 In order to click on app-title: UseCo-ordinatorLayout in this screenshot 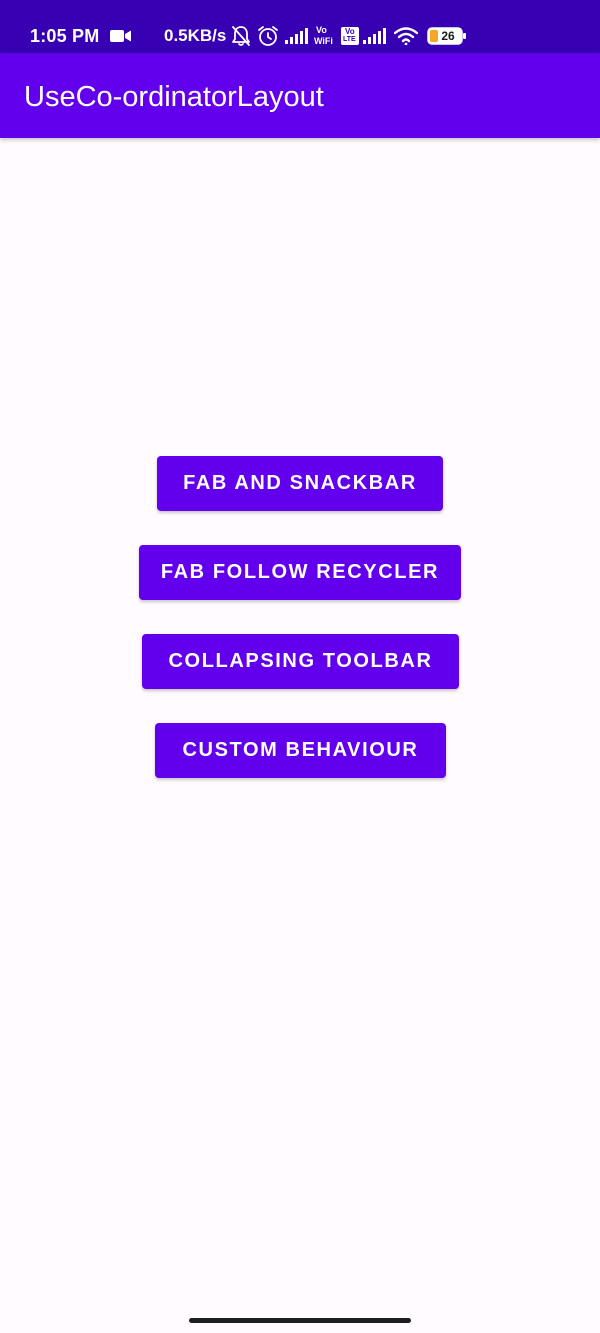, I will do `click(174, 97)`.